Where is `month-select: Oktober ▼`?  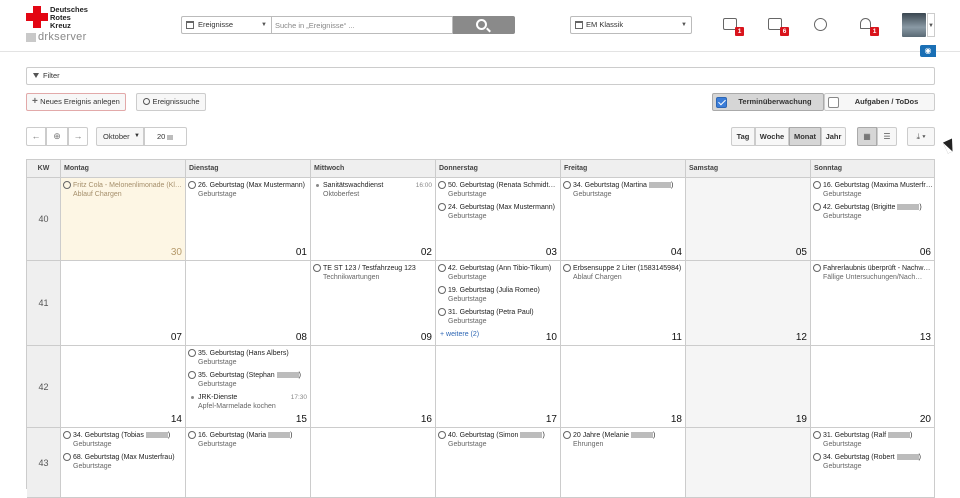
month-select: Oktober ▼ is located at coordinates (120, 136).